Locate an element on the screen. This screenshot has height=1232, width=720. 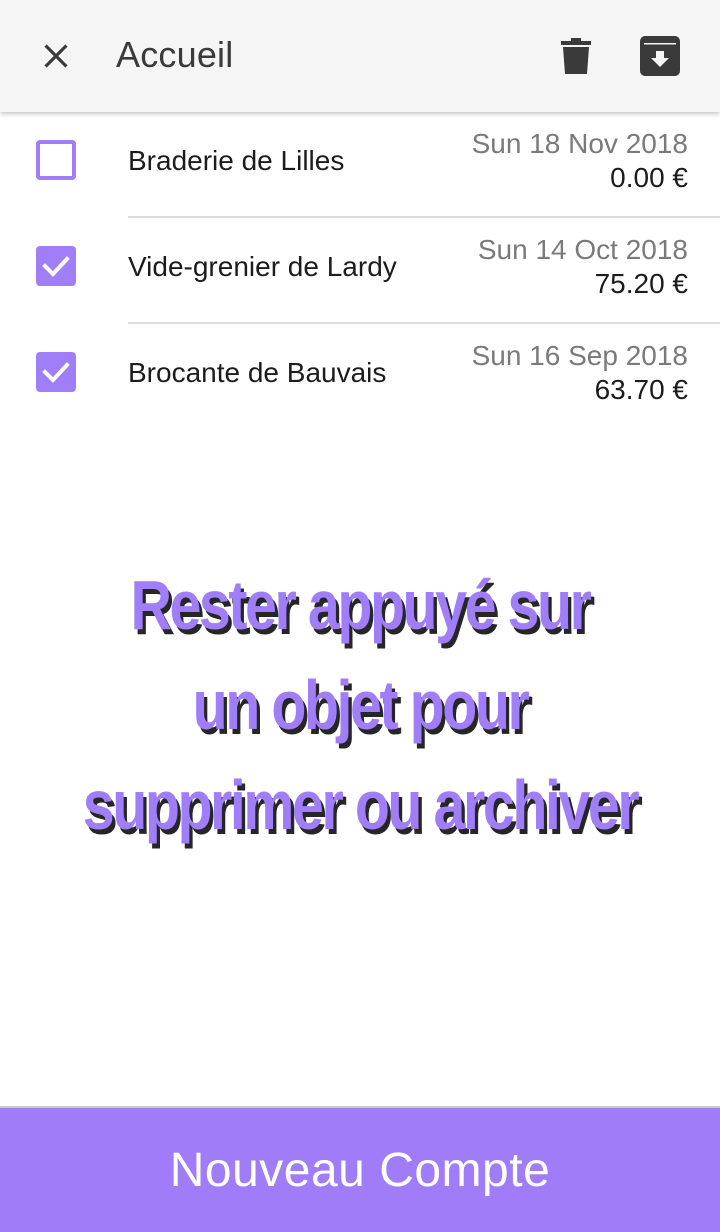
archive-button is located at coordinates (660, 56).